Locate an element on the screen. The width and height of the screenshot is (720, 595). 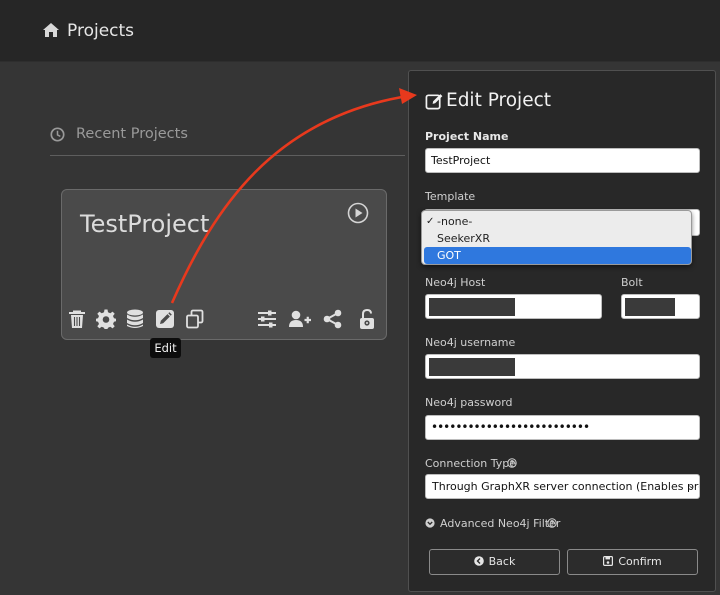
bolt-port-field is located at coordinates (660, 306).